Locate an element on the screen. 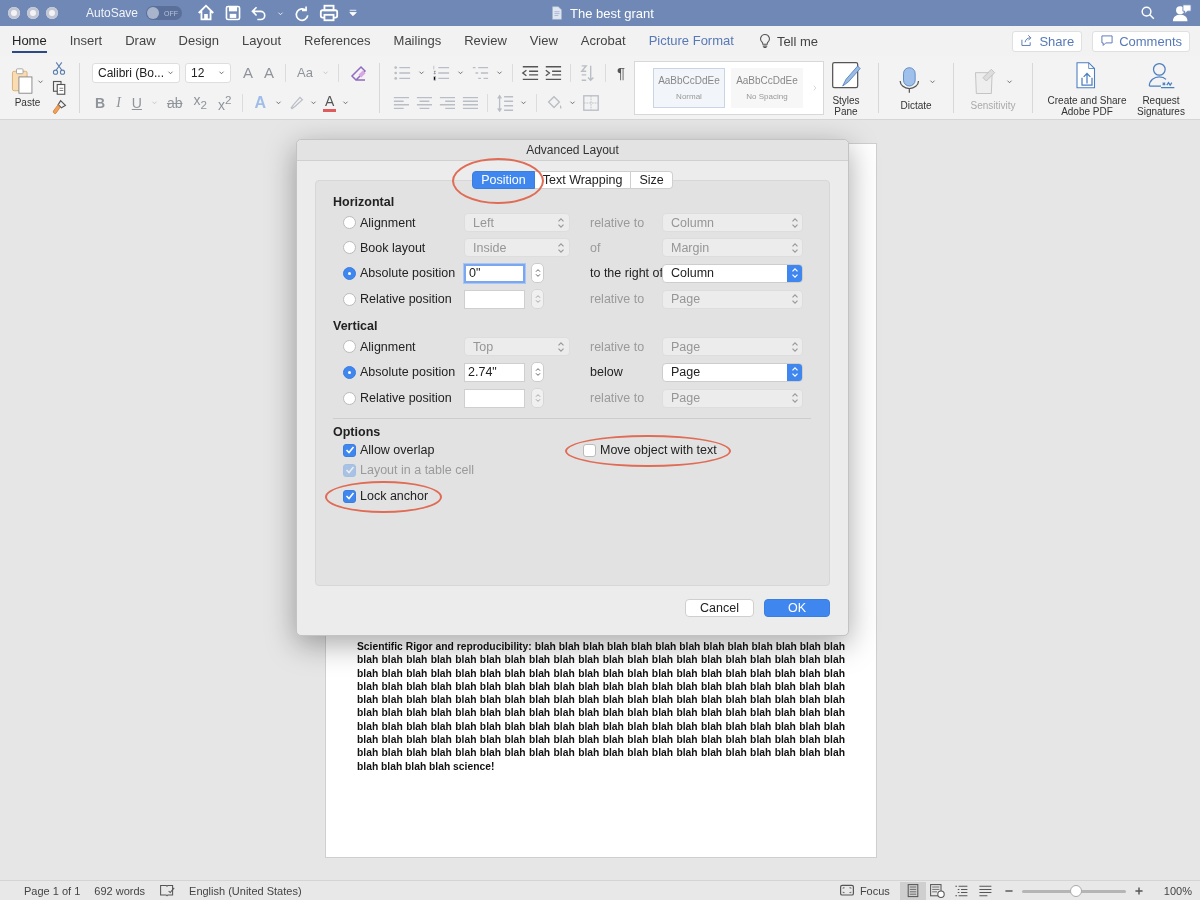 The height and width of the screenshot is (900, 1200). request-signatures-button: Request Signatures is located at coordinates (1161, 87).